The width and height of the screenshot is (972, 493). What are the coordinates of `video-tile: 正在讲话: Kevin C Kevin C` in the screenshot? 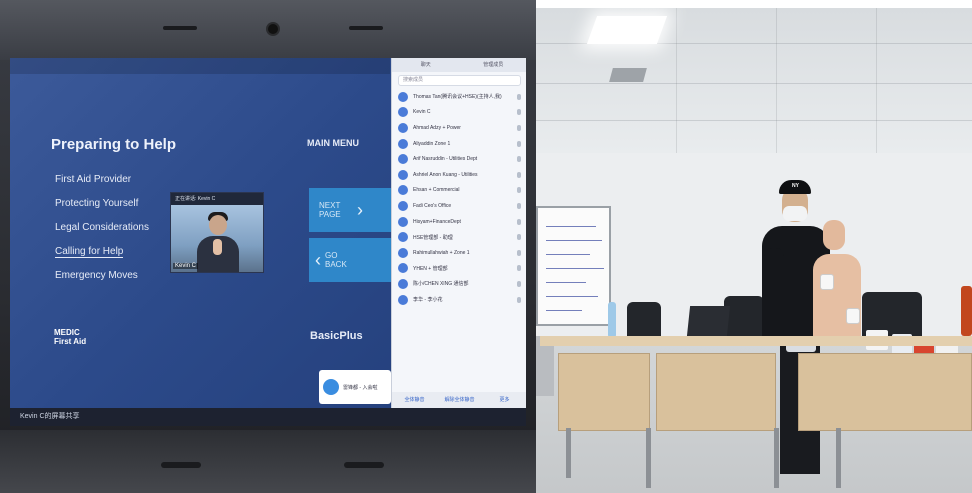 It's located at (217, 232).